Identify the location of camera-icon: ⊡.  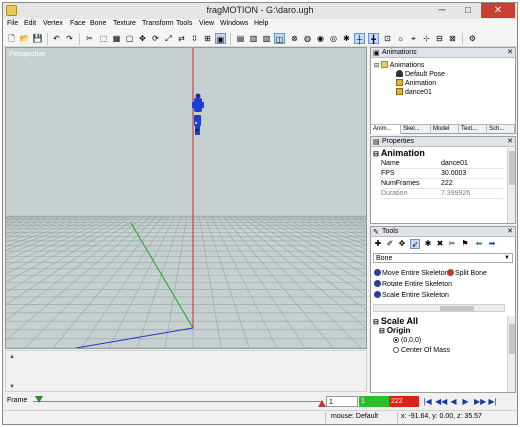
(387, 38).